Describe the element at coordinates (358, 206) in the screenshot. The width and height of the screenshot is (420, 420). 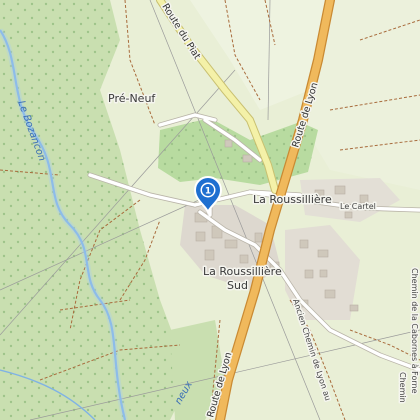
I see `label-le-cartel: Le Cartel` at that location.